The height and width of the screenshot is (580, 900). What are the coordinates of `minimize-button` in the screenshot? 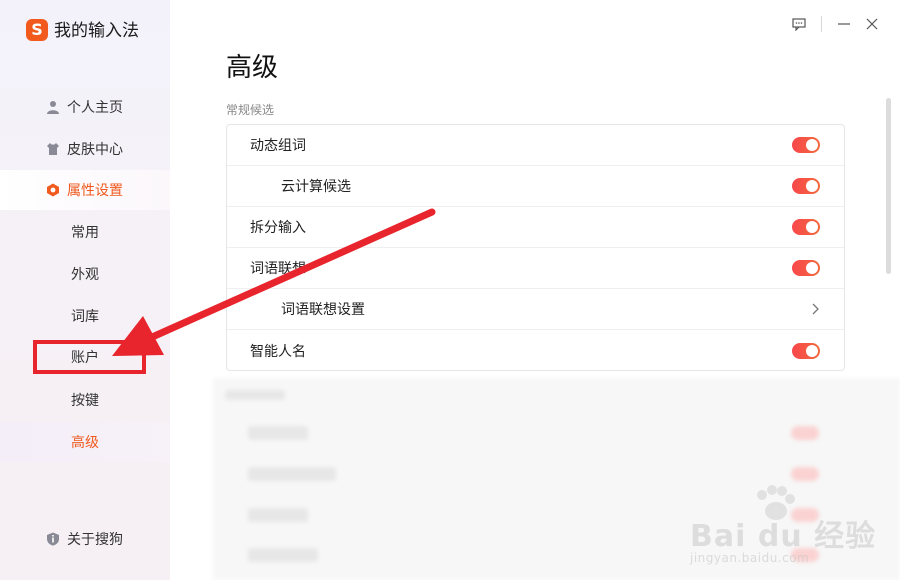 It's located at (844, 24).